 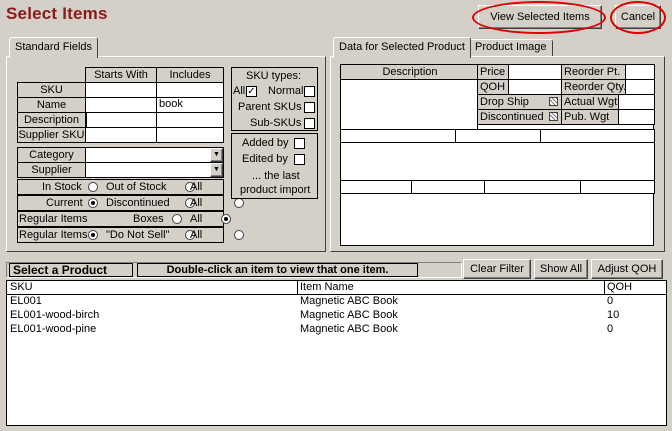 What do you see at coordinates (154, 170) in the screenshot?
I see `supplier-select` at bounding box center [154, 170].